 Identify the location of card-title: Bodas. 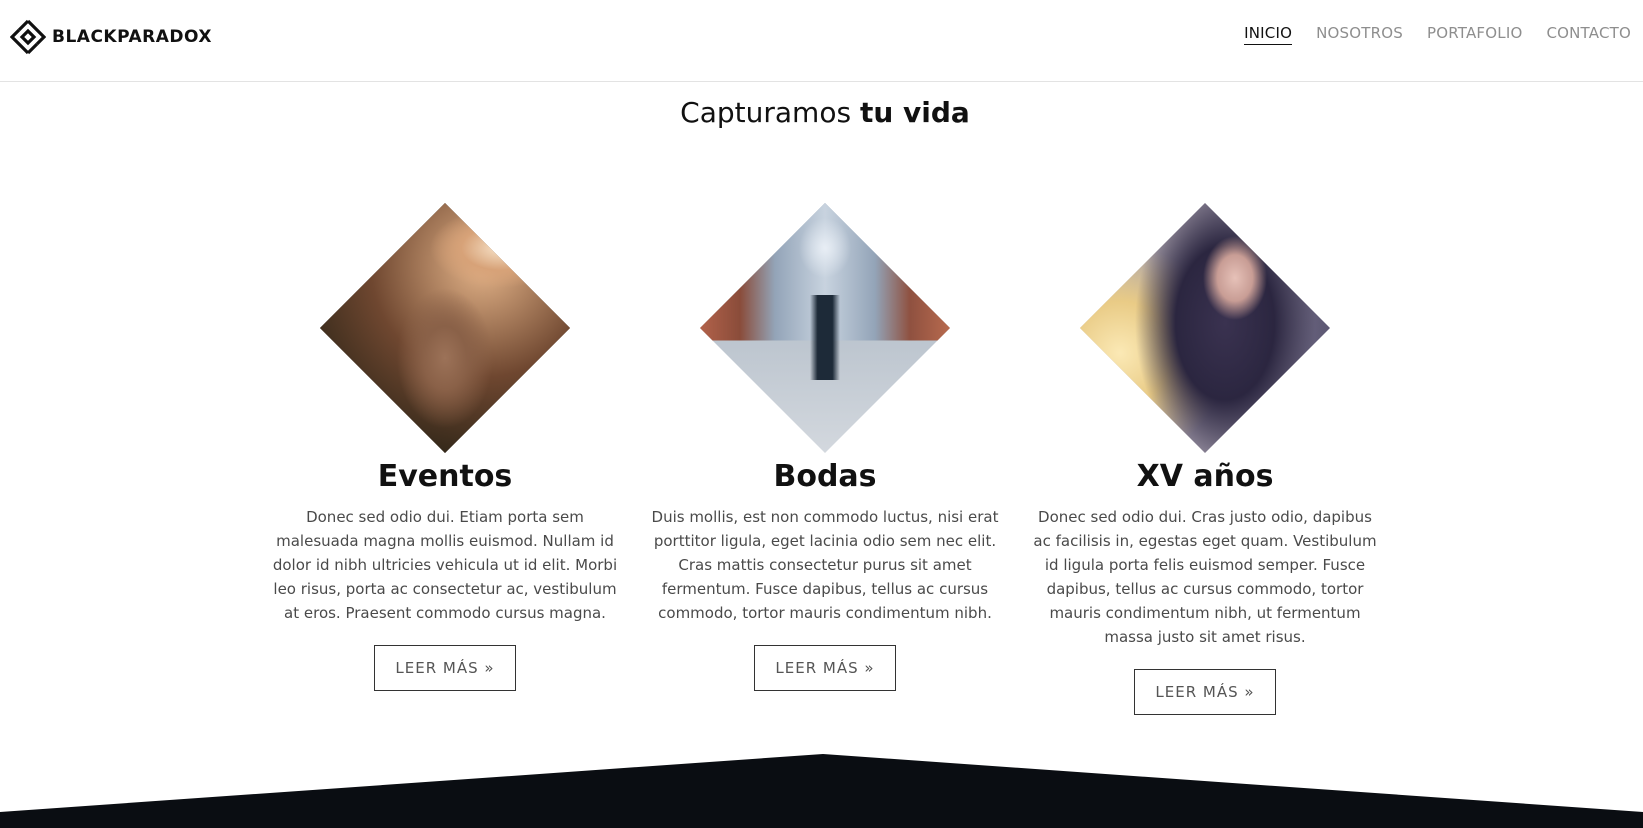
(825, 476).